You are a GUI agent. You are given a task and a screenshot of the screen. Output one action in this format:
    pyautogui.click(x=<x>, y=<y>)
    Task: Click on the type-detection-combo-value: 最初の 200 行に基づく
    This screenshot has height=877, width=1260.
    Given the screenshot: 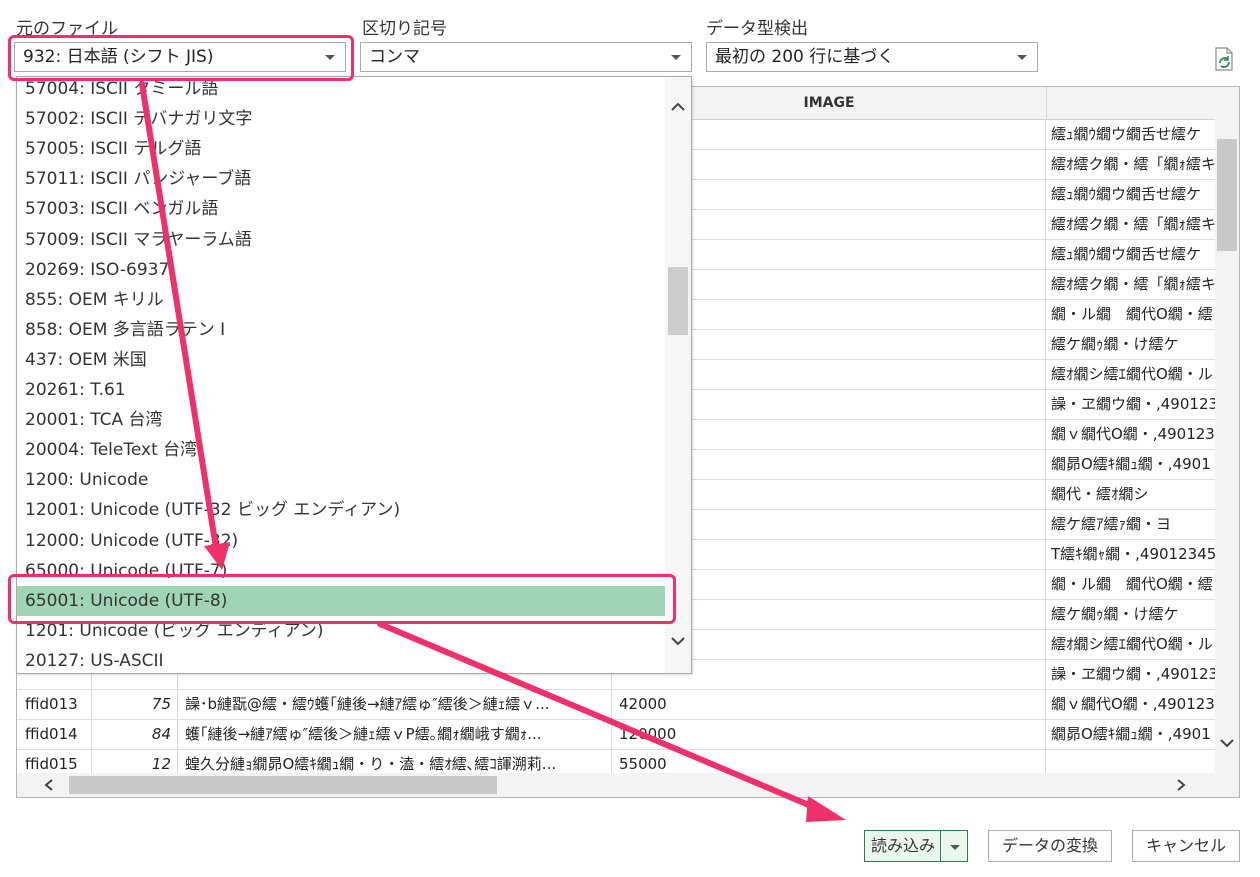 What is the action you would take?
    pyautogui.click(x=805, y=57)
    